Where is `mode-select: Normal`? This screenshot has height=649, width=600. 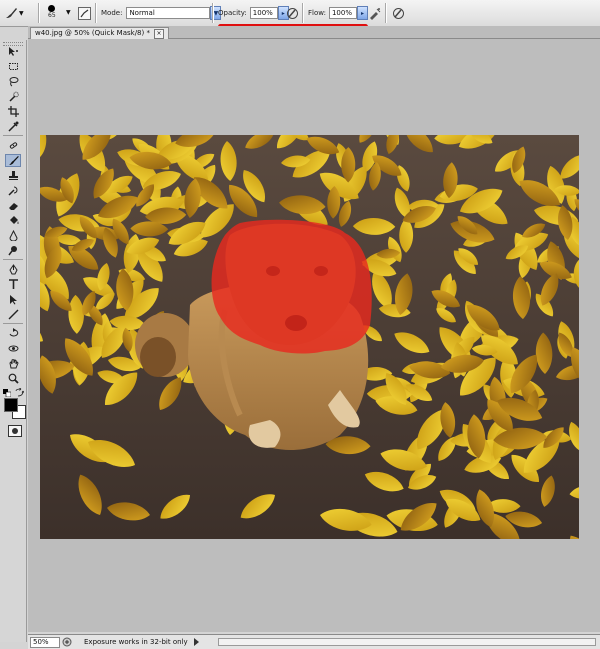
mode-select: Normal is located at coordinates (168, 13).